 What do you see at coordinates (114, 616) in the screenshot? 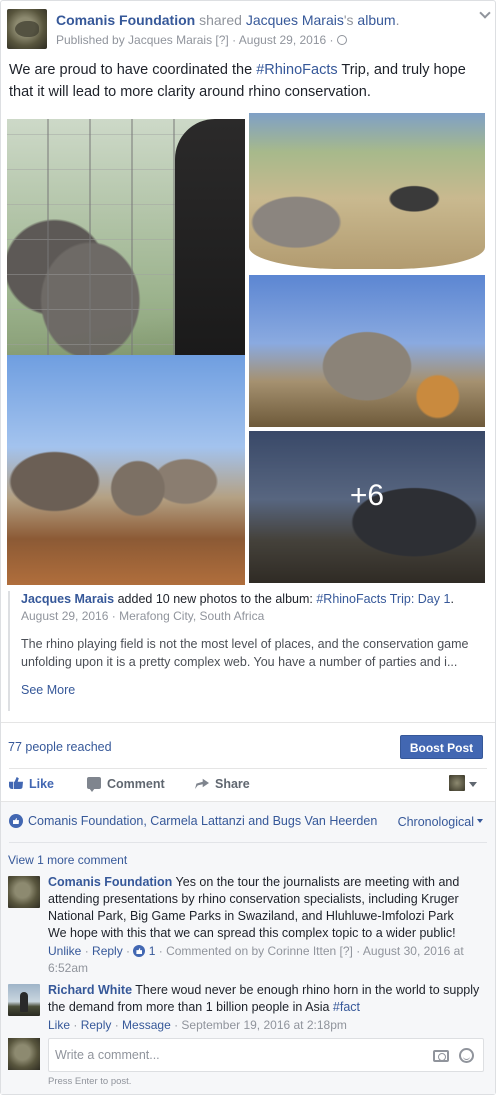
I see `album-sep: ·` at bounding box center [114, 616].